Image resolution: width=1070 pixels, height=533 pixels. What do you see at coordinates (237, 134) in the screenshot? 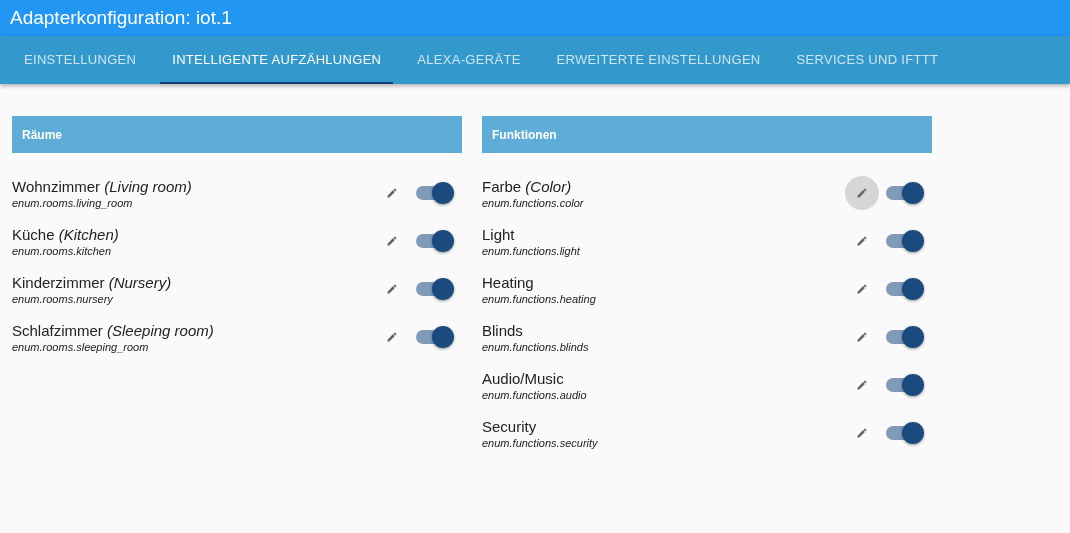
I see `panel-header: Räume` at bounding box center [237, 134].